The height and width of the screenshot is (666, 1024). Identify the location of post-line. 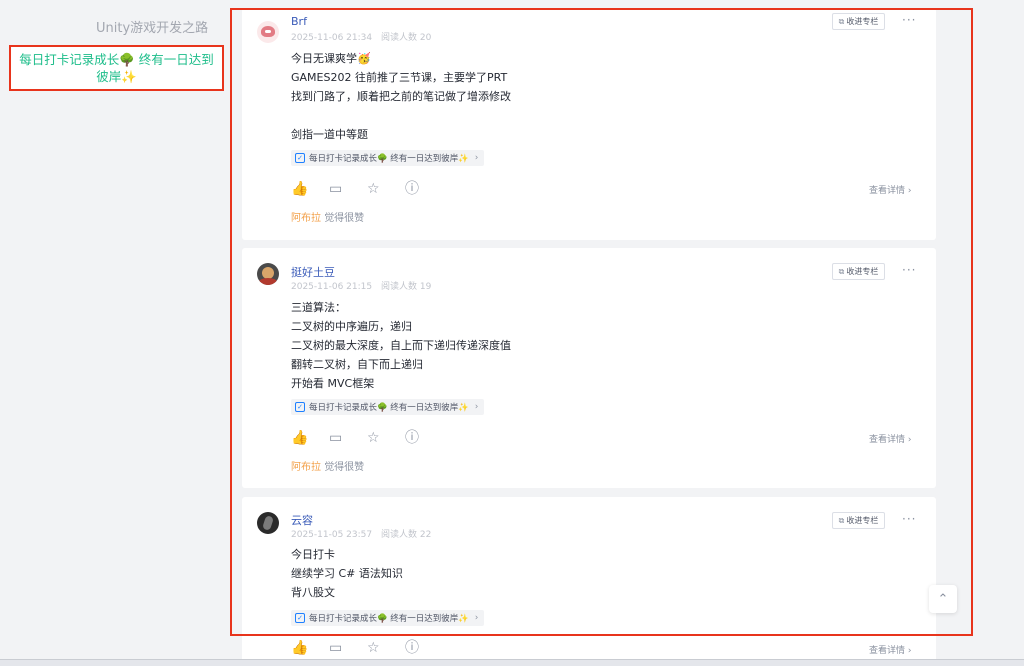
(401, 115).